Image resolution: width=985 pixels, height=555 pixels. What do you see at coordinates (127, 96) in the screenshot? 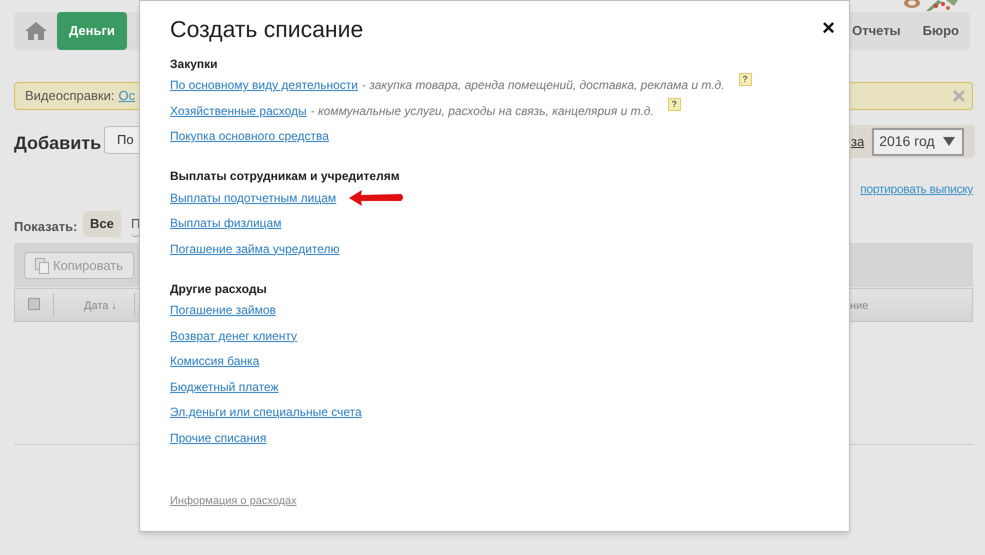
I see `video-link: Ос` at bounding box center [127, 96].